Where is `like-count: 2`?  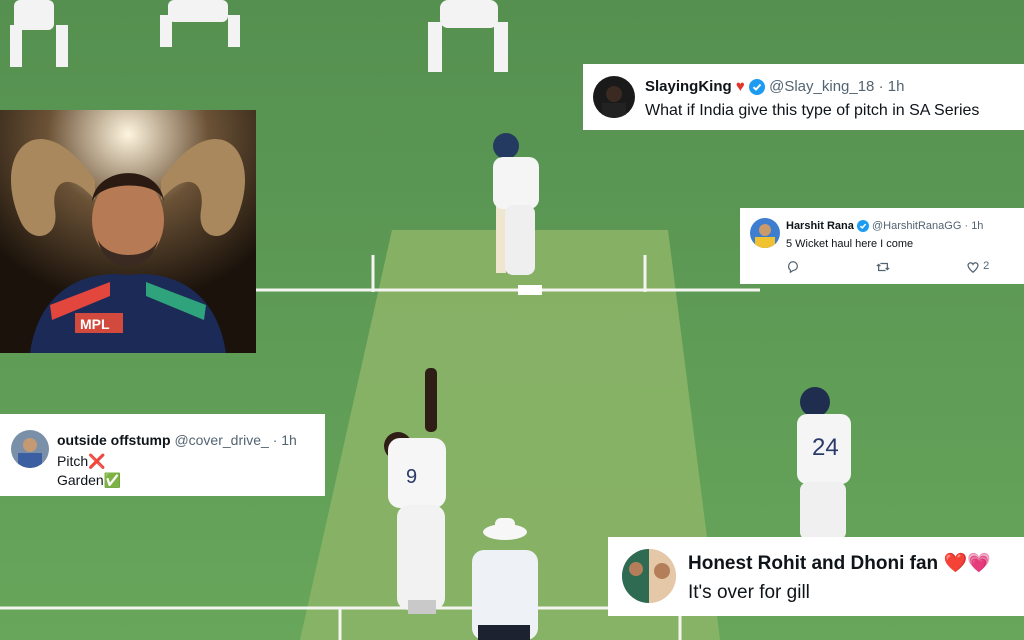 like-count: 2 is located at coordinates (986, 266).